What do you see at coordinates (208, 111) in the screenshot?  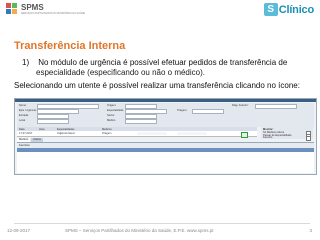 I see `triage-field` at bounding box center [208, 111].